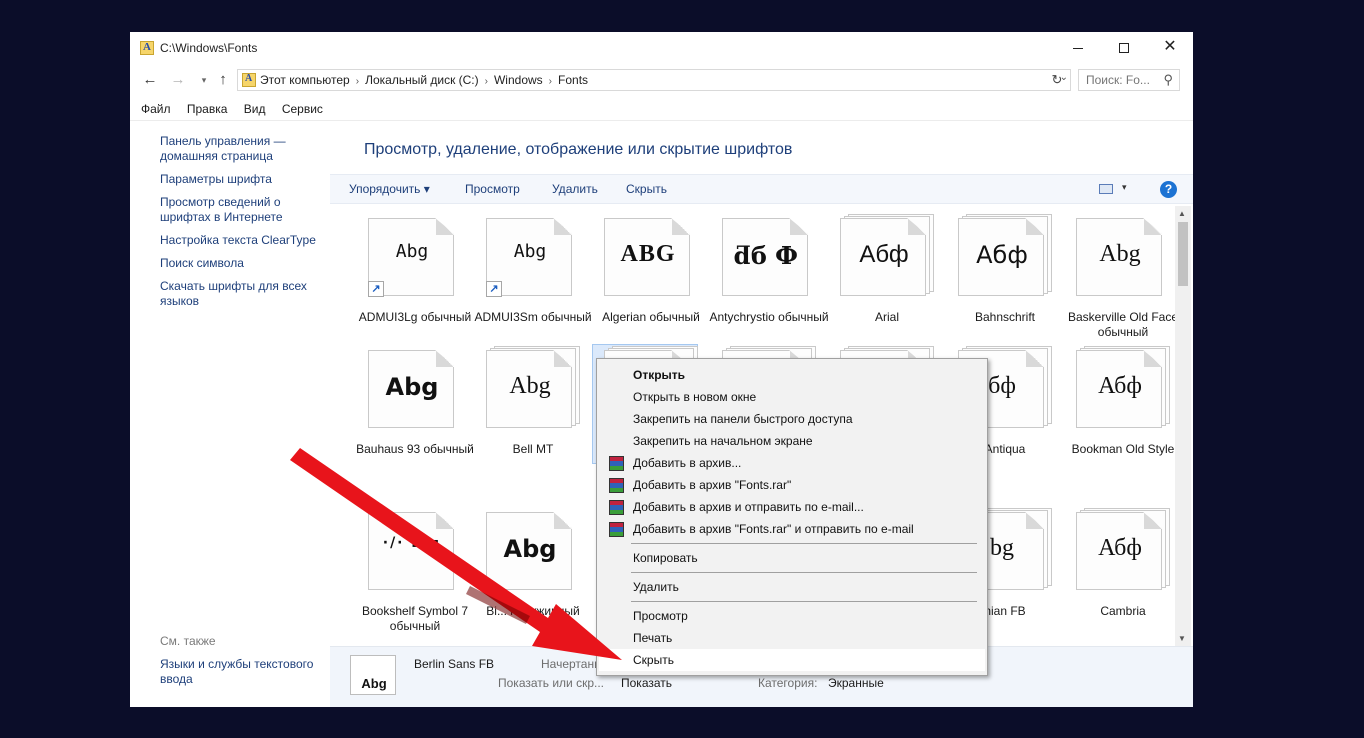 This screenshot has width=1364, height=738. Describe the element at coordinates (494, 289) in the screenshot. I see `shortcut-arrow-icon: ↗` at that location.